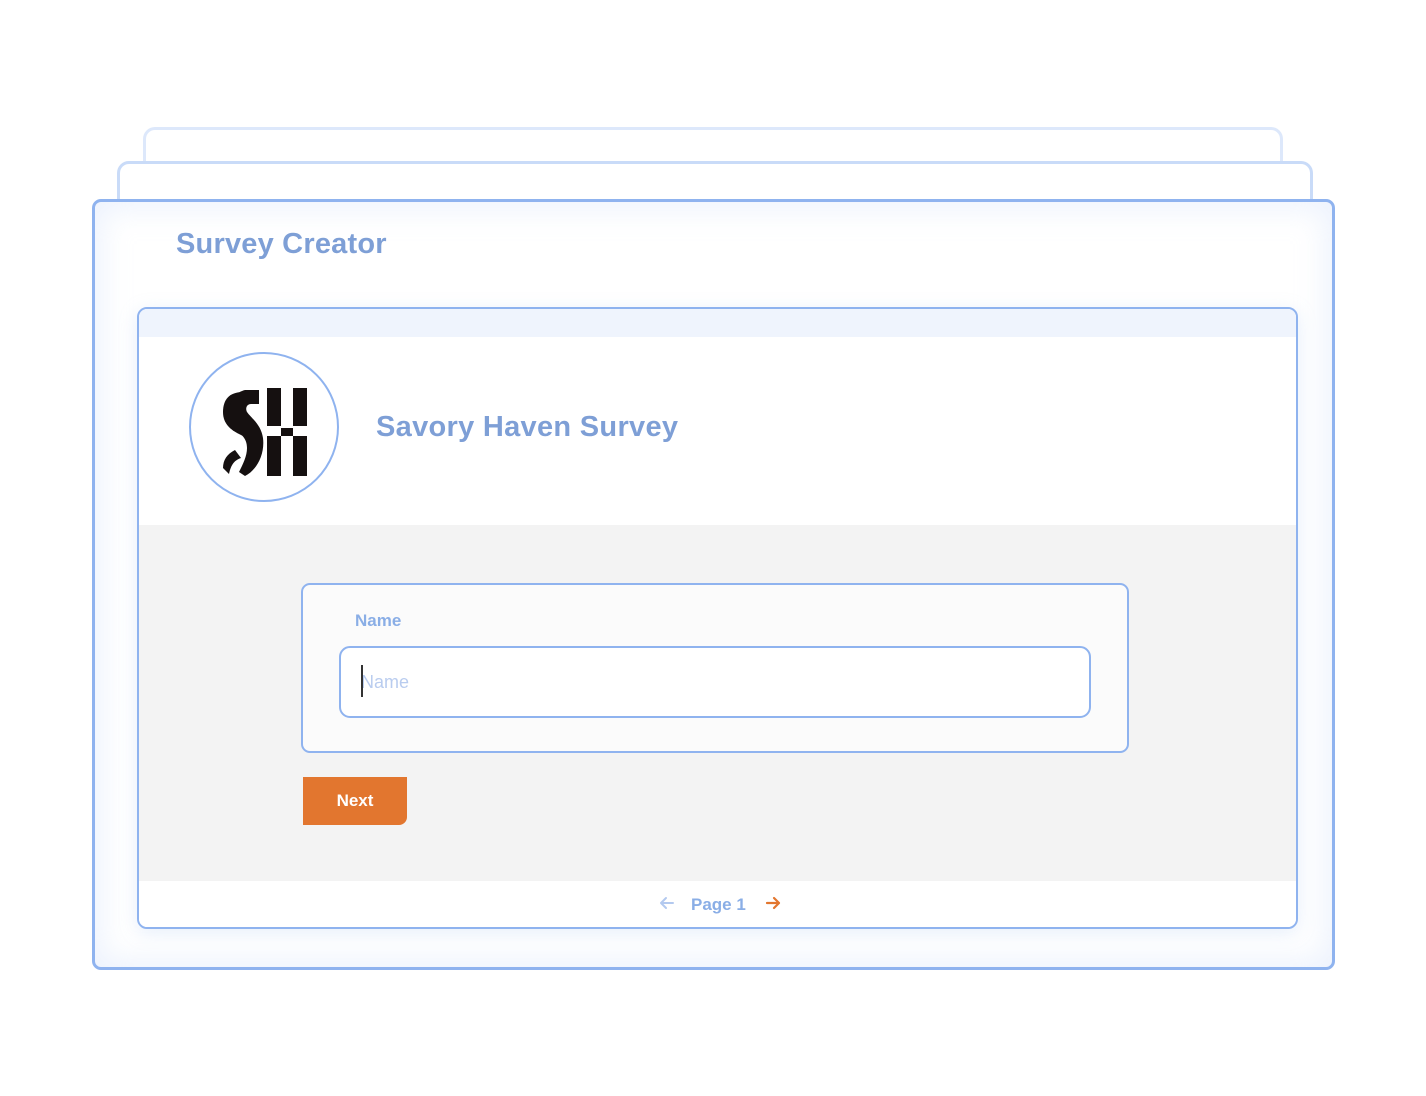  What do you see at coordinates (362, 681) in the screenshot?
I see `text-caret` at bounding box center [362, 681].